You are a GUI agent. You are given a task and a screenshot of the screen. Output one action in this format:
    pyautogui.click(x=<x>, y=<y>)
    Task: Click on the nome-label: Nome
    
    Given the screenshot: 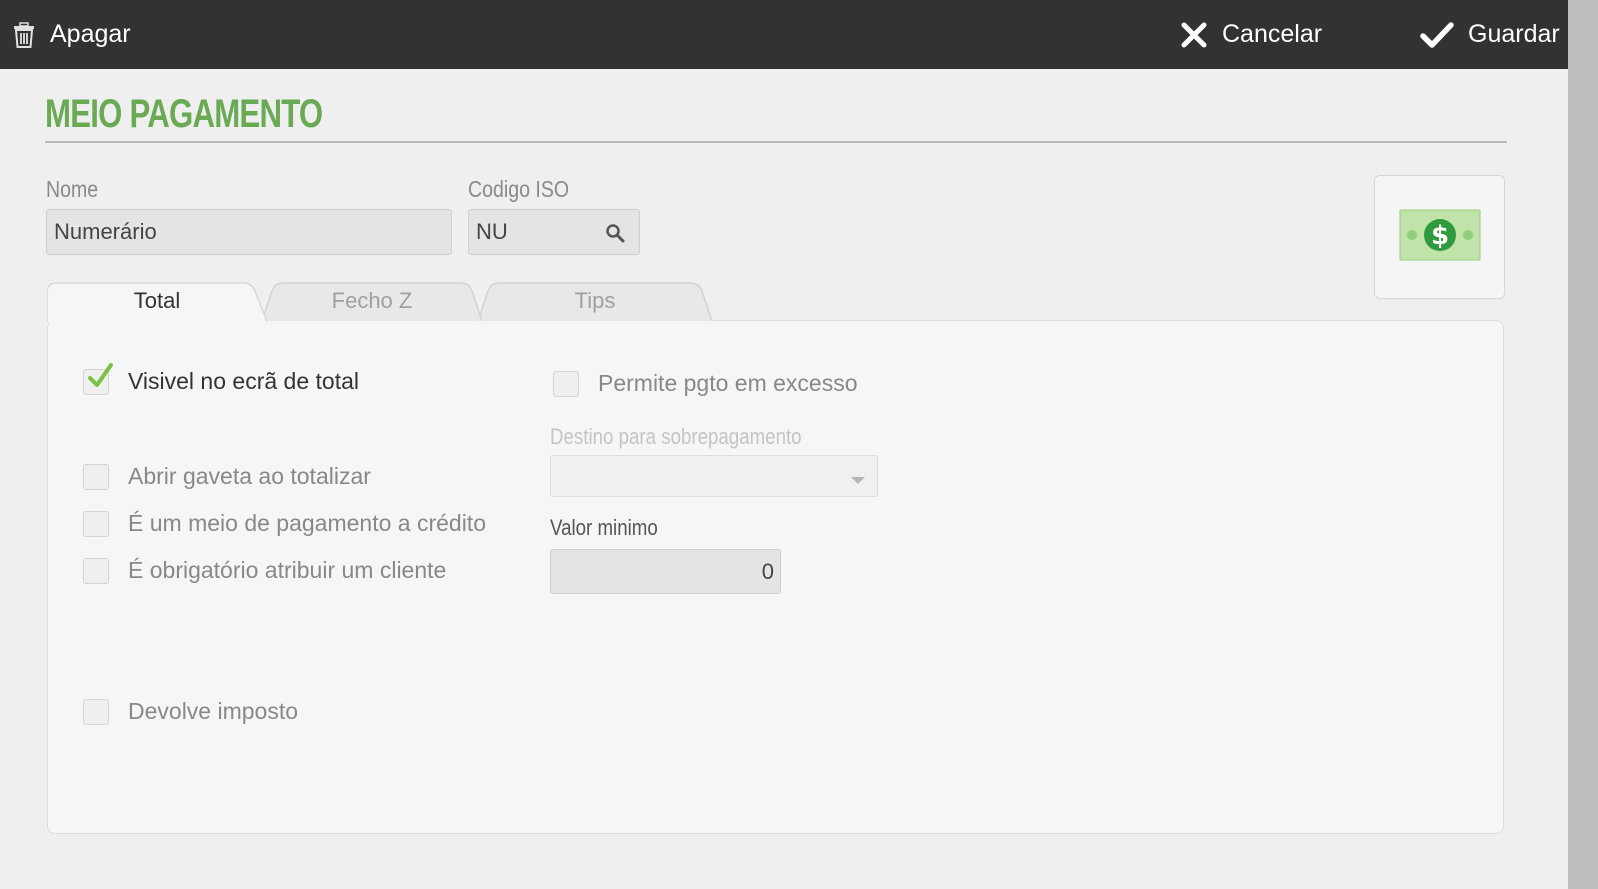 What is the action you would take?
    pyautogui.click(x=72, y=189)
    